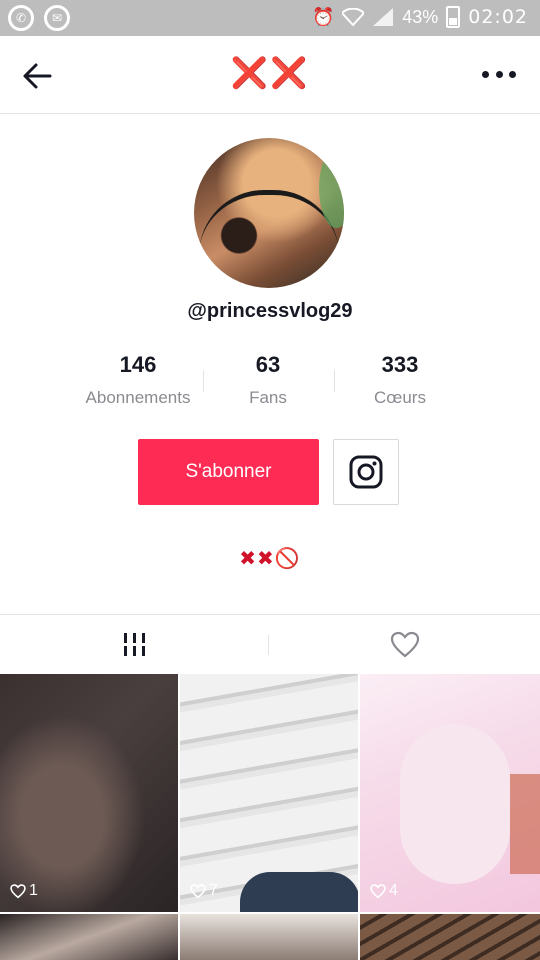 The height and width of the screenshot is (960, 540). Describe the element at coordinates (453, 17) in the screenshot. I see `battery-icon` at that location.